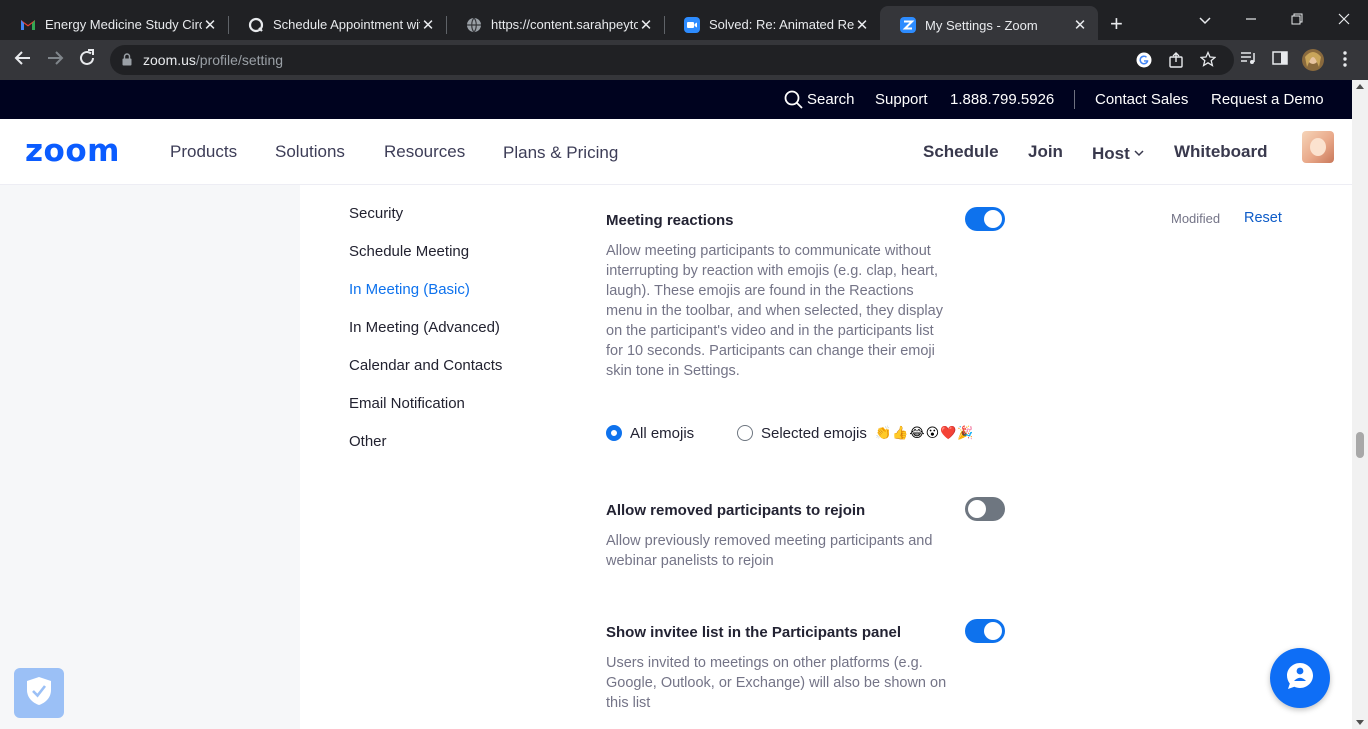 This screenshot has width=1368, height=729. Describe the element at coordinates (662, 433) in the screenshot. I see `radio-all-emojis-label: All emojis` at that location.